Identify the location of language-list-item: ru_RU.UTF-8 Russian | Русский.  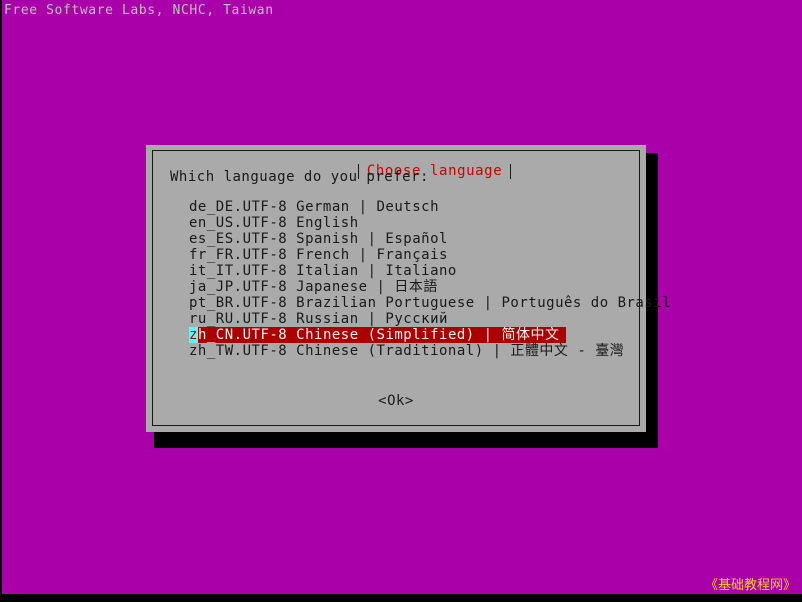
(396, 319).